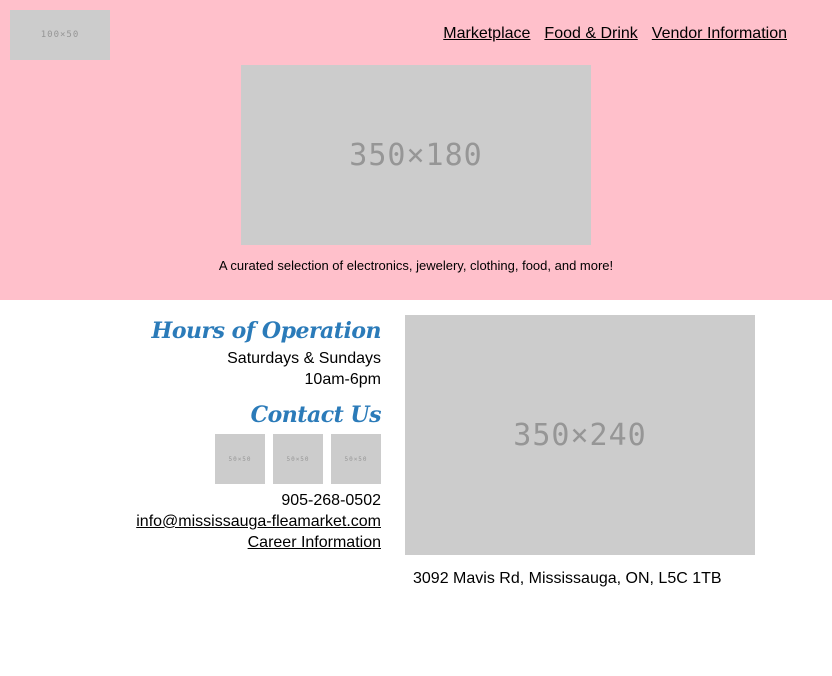  What do you see at coordinates (580, 435) in the screenshot?
I see `map-image-placeholder: 350×240` at bounding box center [580, 435].